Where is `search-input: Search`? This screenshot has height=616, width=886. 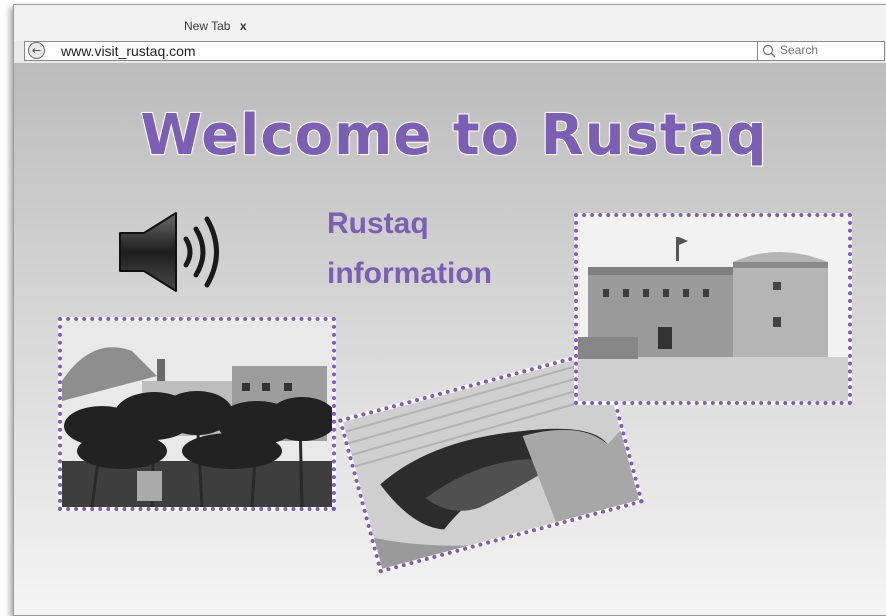
search-input: Search is located at coordinates (821, 51).